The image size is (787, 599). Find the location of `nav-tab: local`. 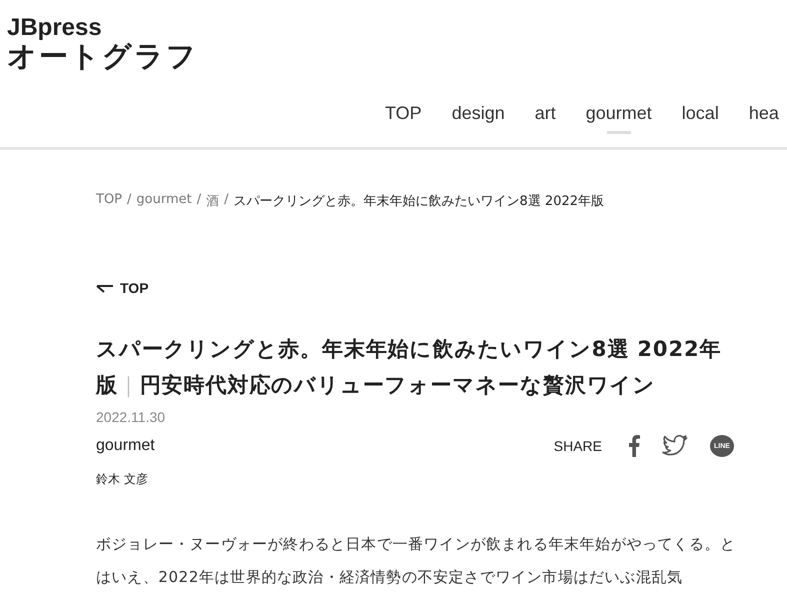

nav-tab: local is located at coordinates (700, 120).